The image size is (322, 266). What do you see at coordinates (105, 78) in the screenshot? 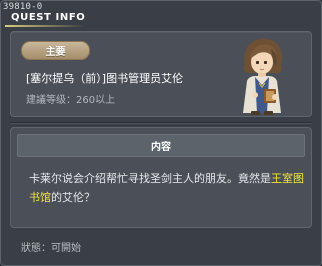
I see `quest-name: [塞尔提乌（前）]图书管理员艾伦` at bounding box center [105, 78].